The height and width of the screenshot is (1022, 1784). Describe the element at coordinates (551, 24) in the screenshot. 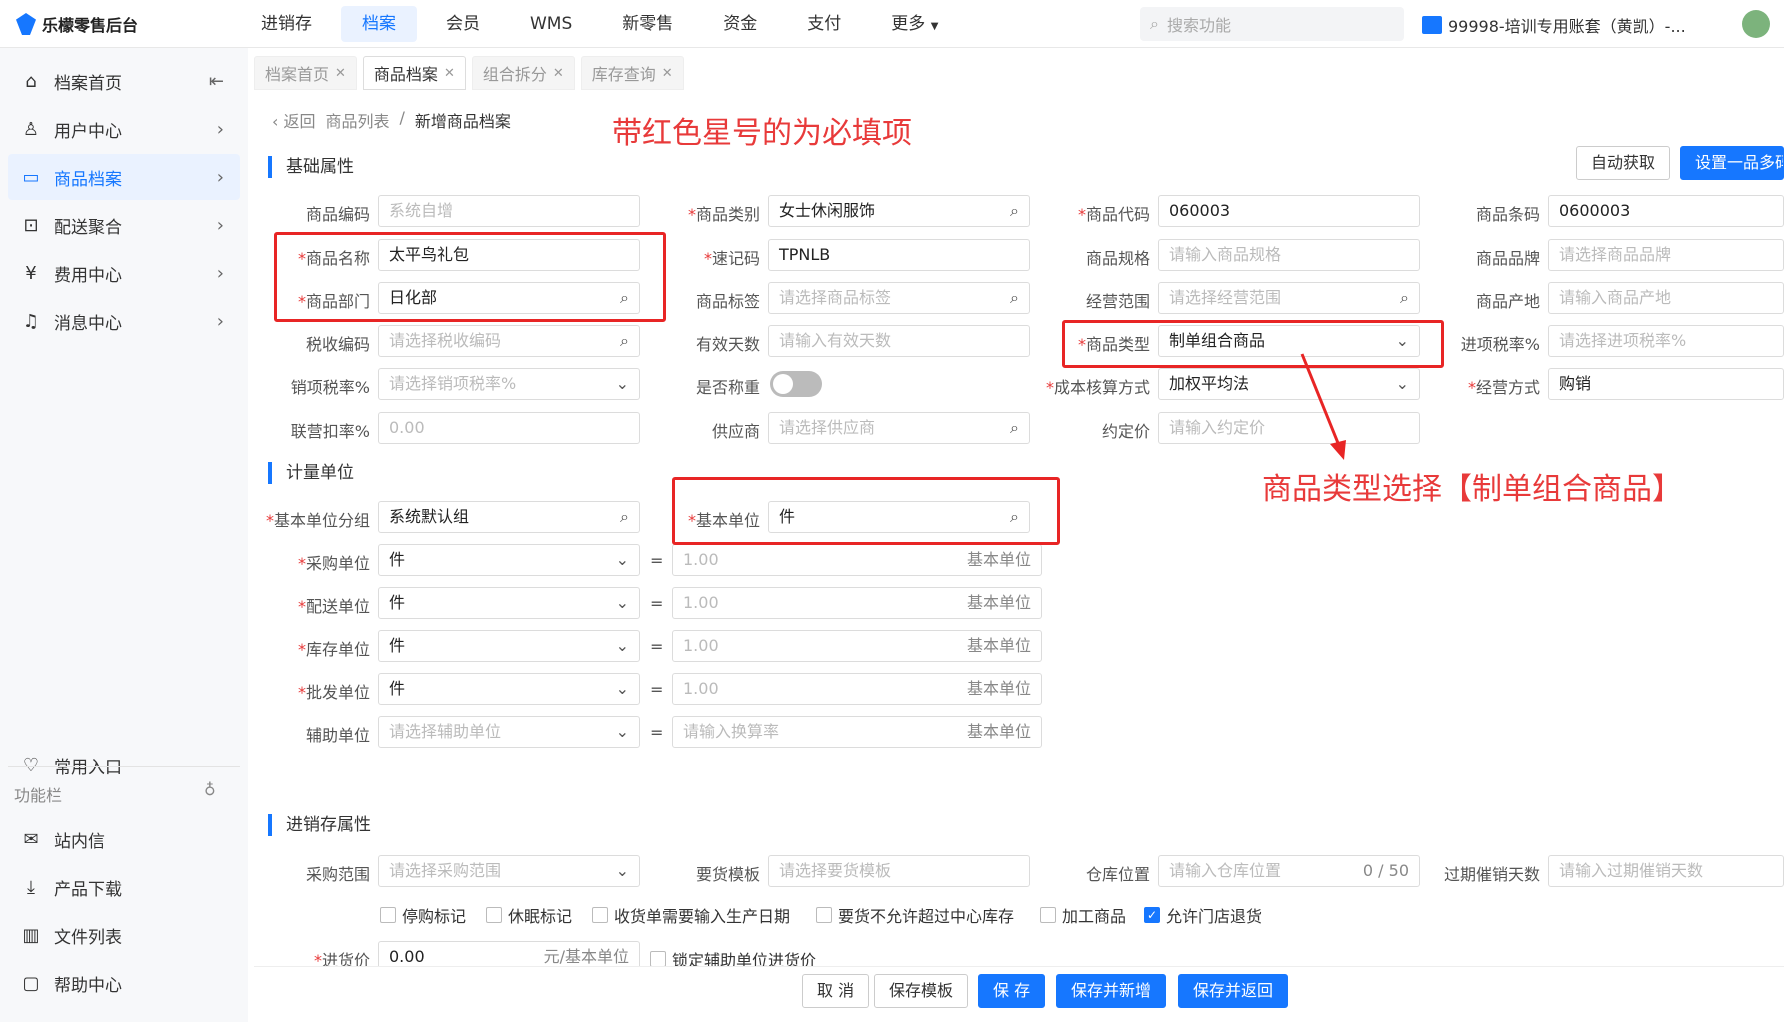

I see `nav-wms: WMS` at that location.